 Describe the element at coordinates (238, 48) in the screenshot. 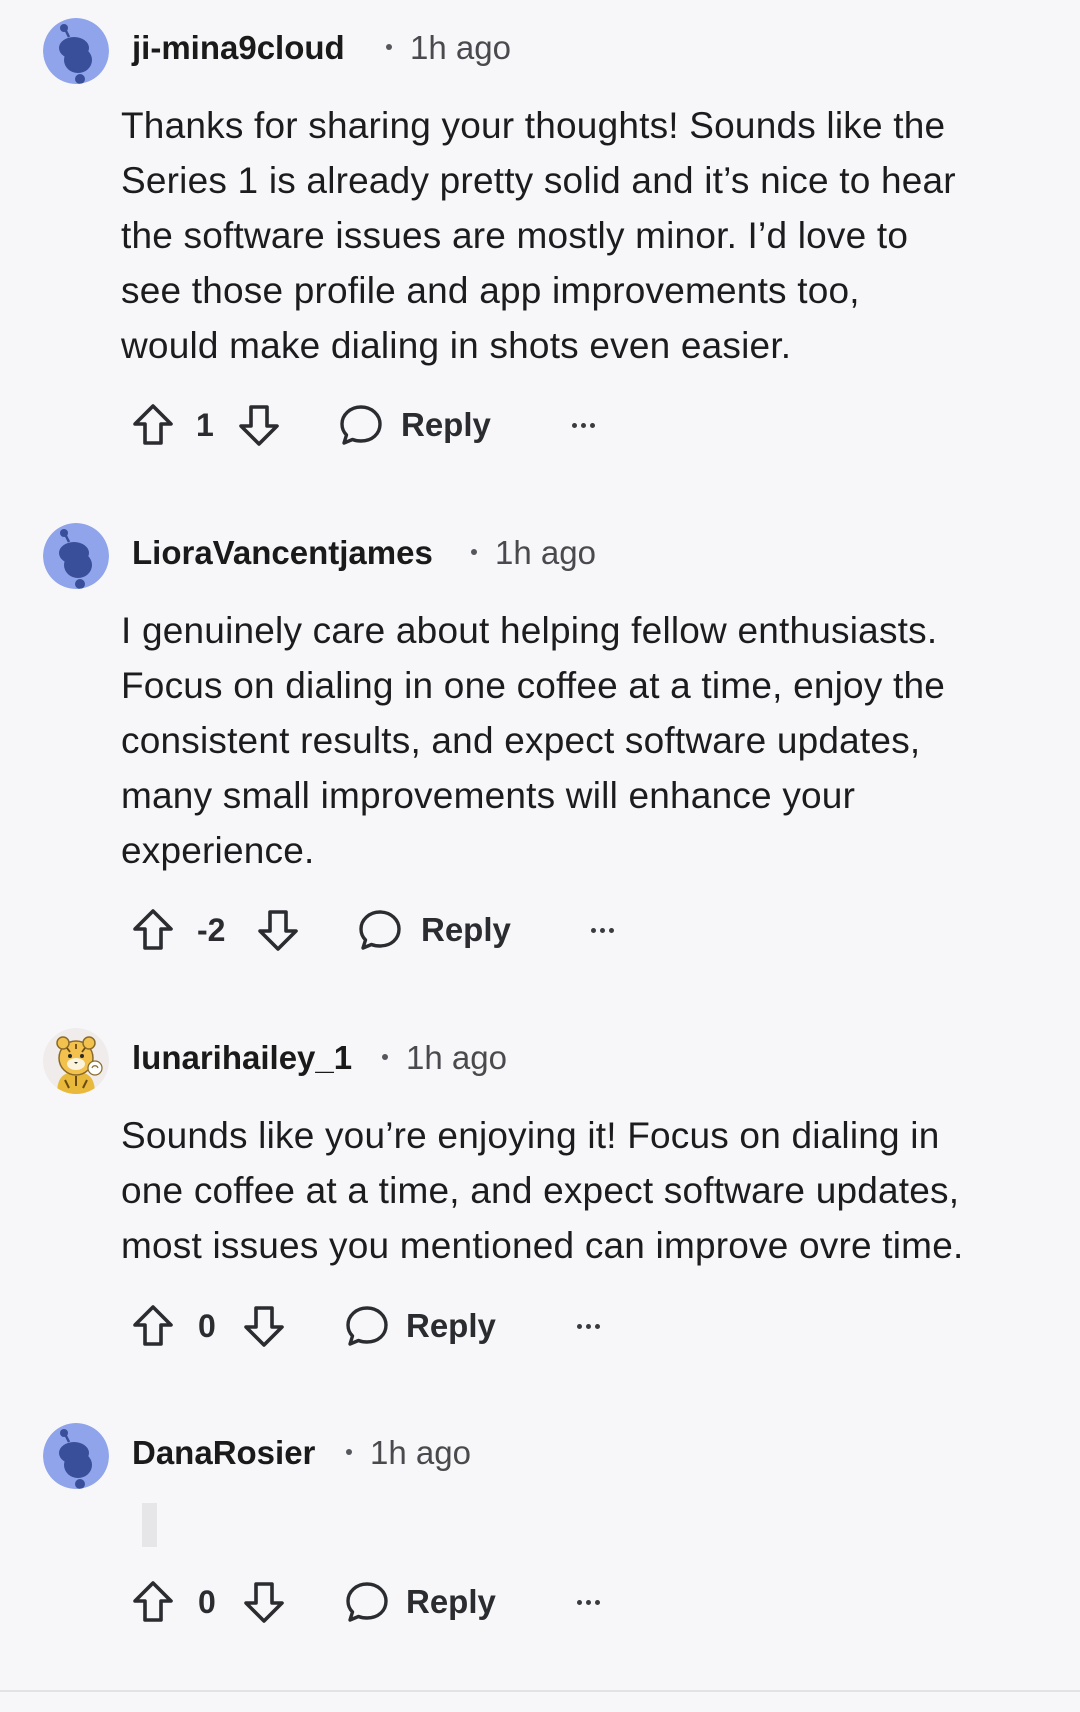

I see `username: ji-mina9cloud` at that location.